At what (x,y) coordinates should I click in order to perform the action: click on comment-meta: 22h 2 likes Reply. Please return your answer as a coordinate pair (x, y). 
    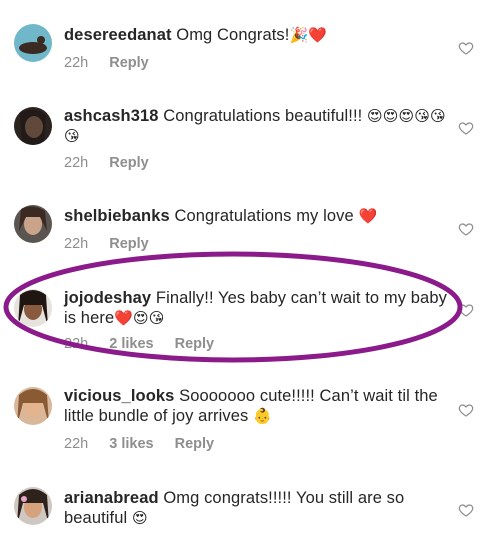
    Looking at the image, I should click on (147, 344).